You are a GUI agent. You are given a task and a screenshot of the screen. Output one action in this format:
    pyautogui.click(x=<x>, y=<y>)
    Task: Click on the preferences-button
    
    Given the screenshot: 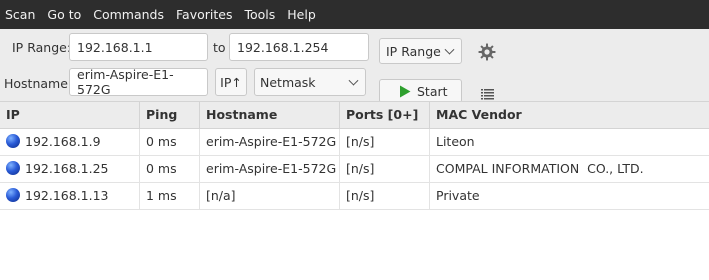 What is the action you would take?
    pyautogui.click(x=487, y=52)
    